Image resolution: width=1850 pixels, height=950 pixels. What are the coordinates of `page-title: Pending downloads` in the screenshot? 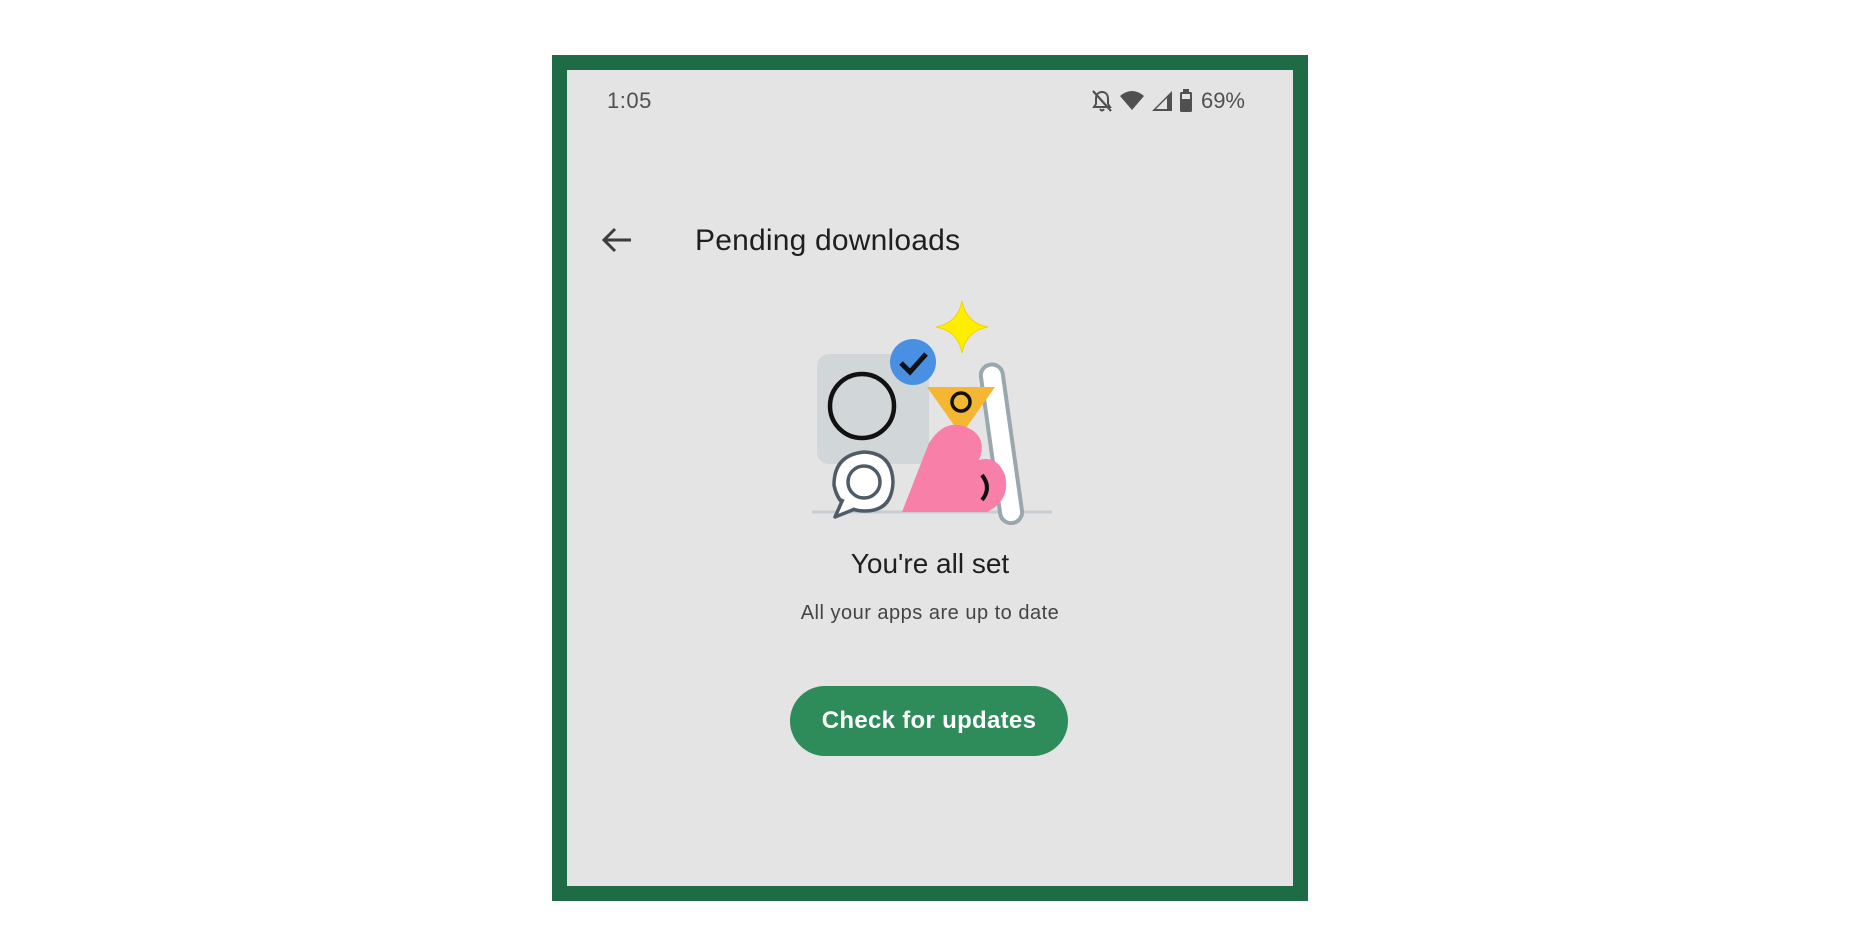 It's located at (828, 240).